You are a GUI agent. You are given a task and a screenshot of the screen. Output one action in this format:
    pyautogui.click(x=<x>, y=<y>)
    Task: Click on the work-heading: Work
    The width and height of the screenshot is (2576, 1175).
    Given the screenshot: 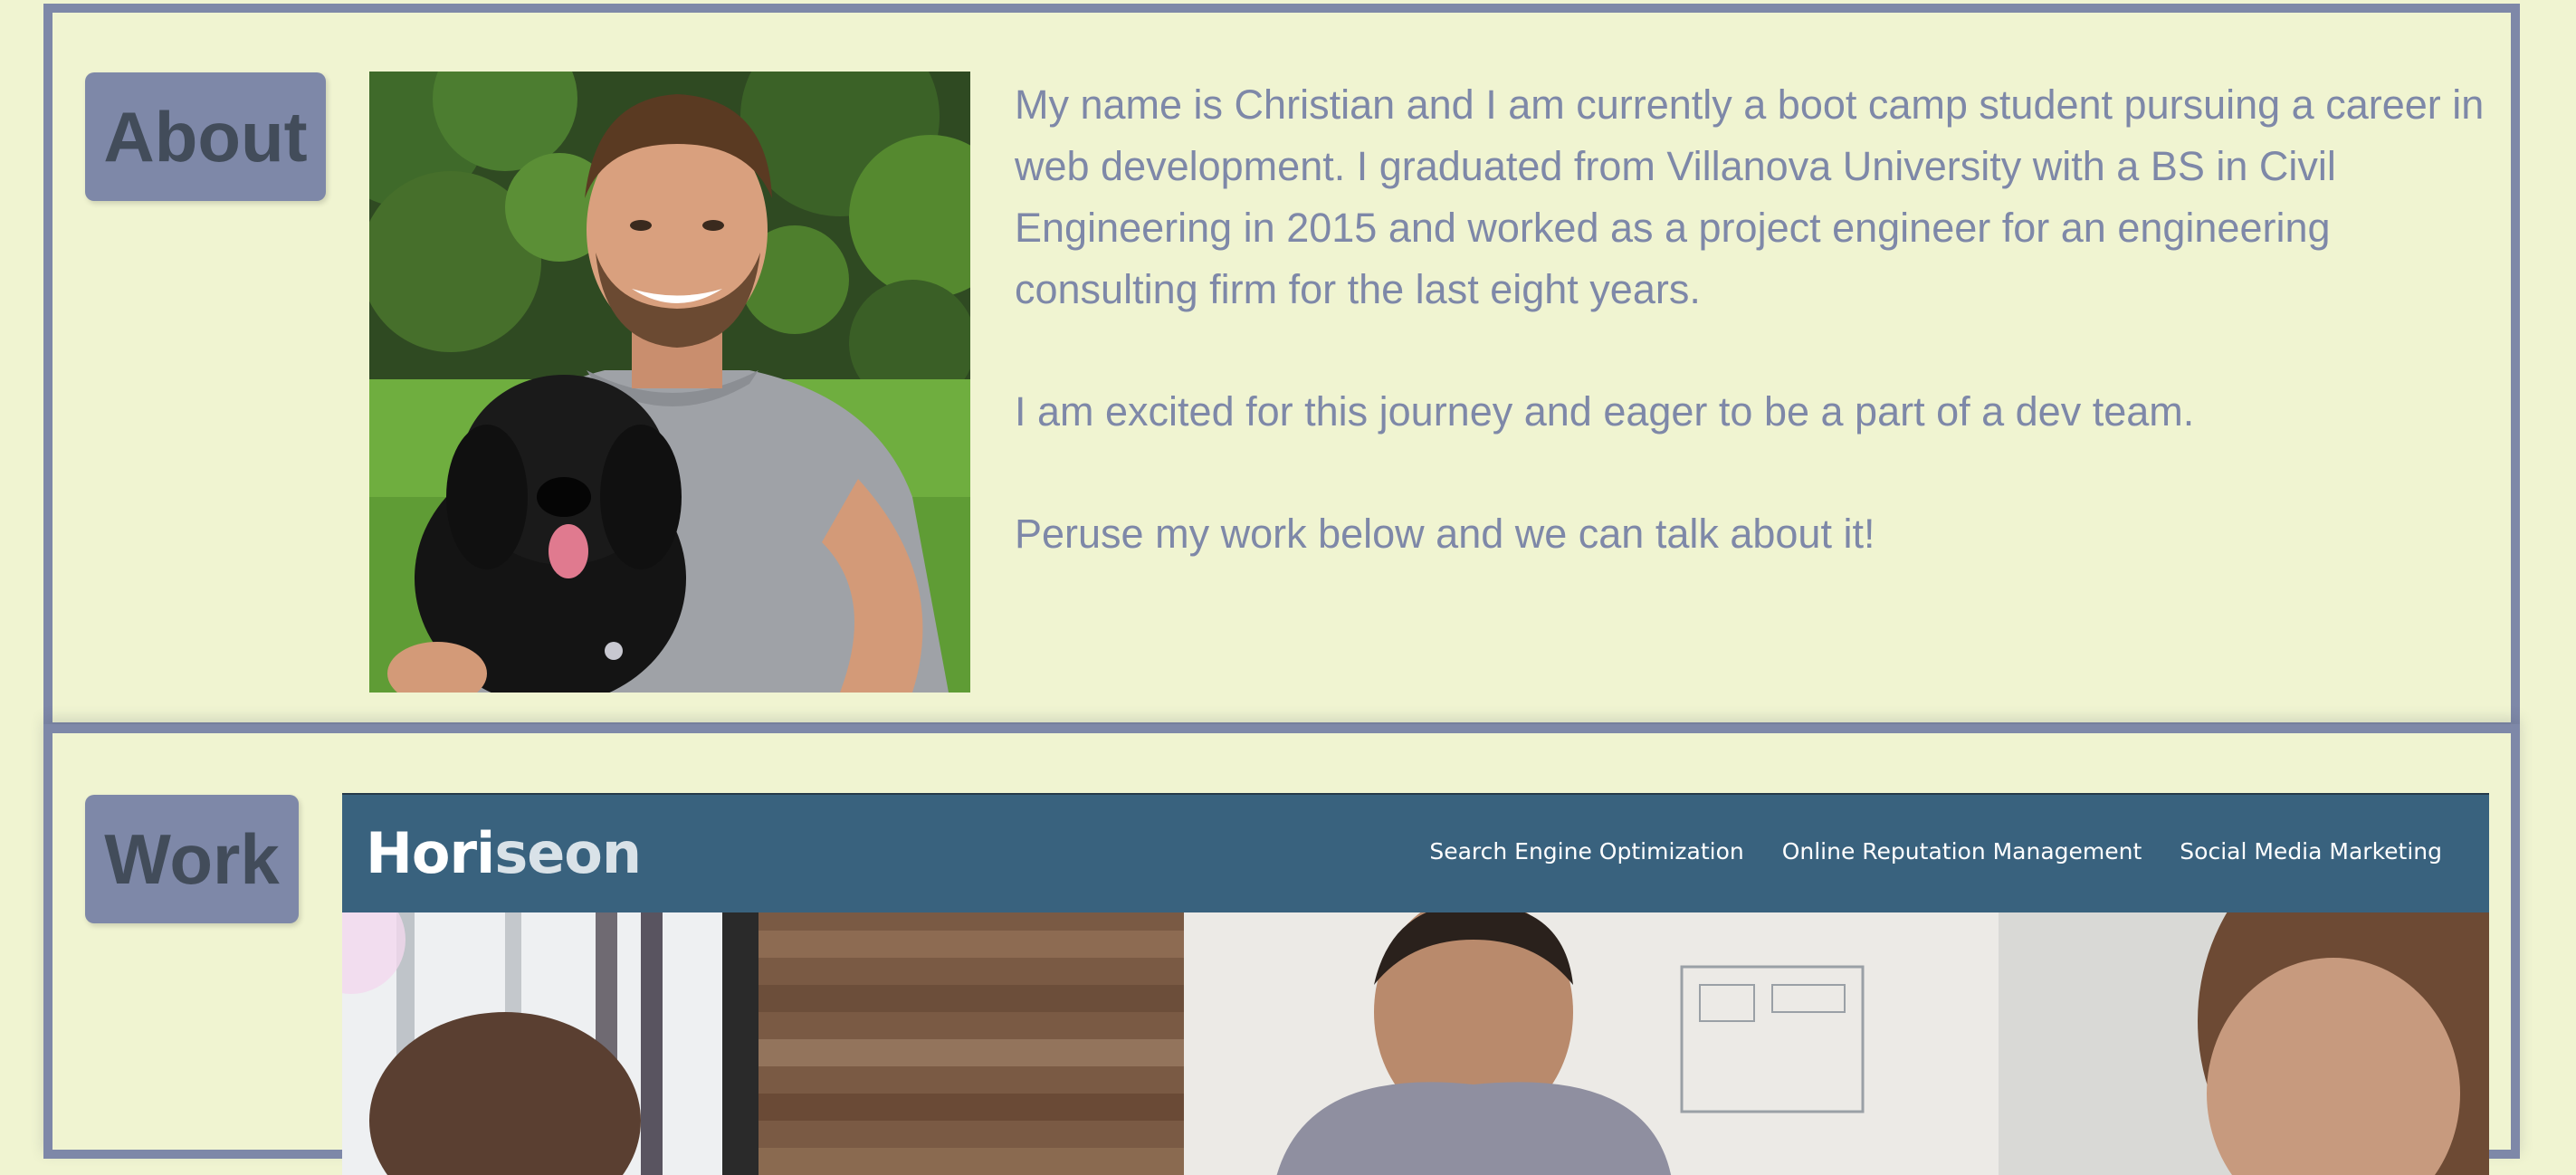 What is the action you would take?
    pyautogui.click(x=192, y=859)
    